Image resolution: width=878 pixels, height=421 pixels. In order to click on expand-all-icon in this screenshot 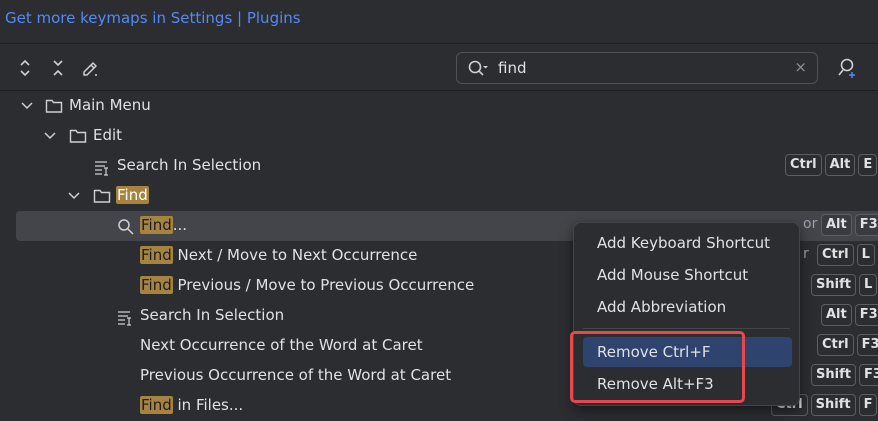, I will do `click(25, 68)`.